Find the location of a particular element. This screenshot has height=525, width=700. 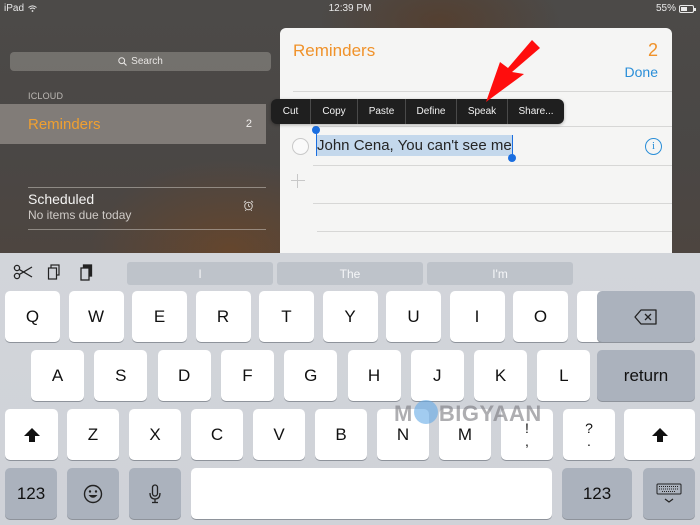

shift-key-right is located at coordinates (659, 434).